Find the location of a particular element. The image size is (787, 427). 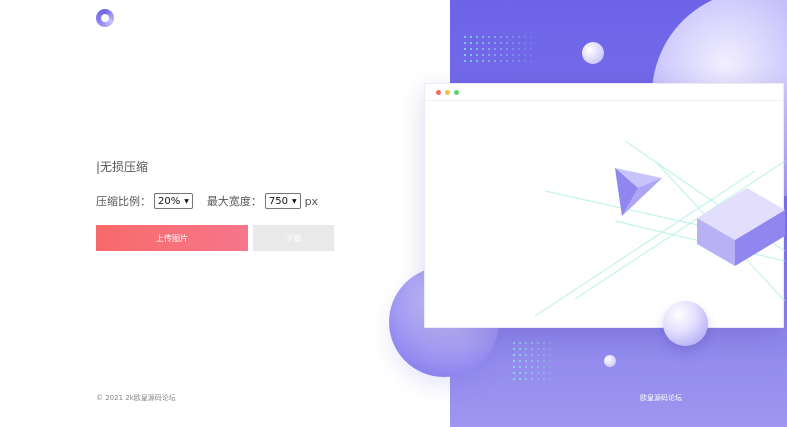

ratio-select: 20% ▼ is located at coordinates (173, 201).